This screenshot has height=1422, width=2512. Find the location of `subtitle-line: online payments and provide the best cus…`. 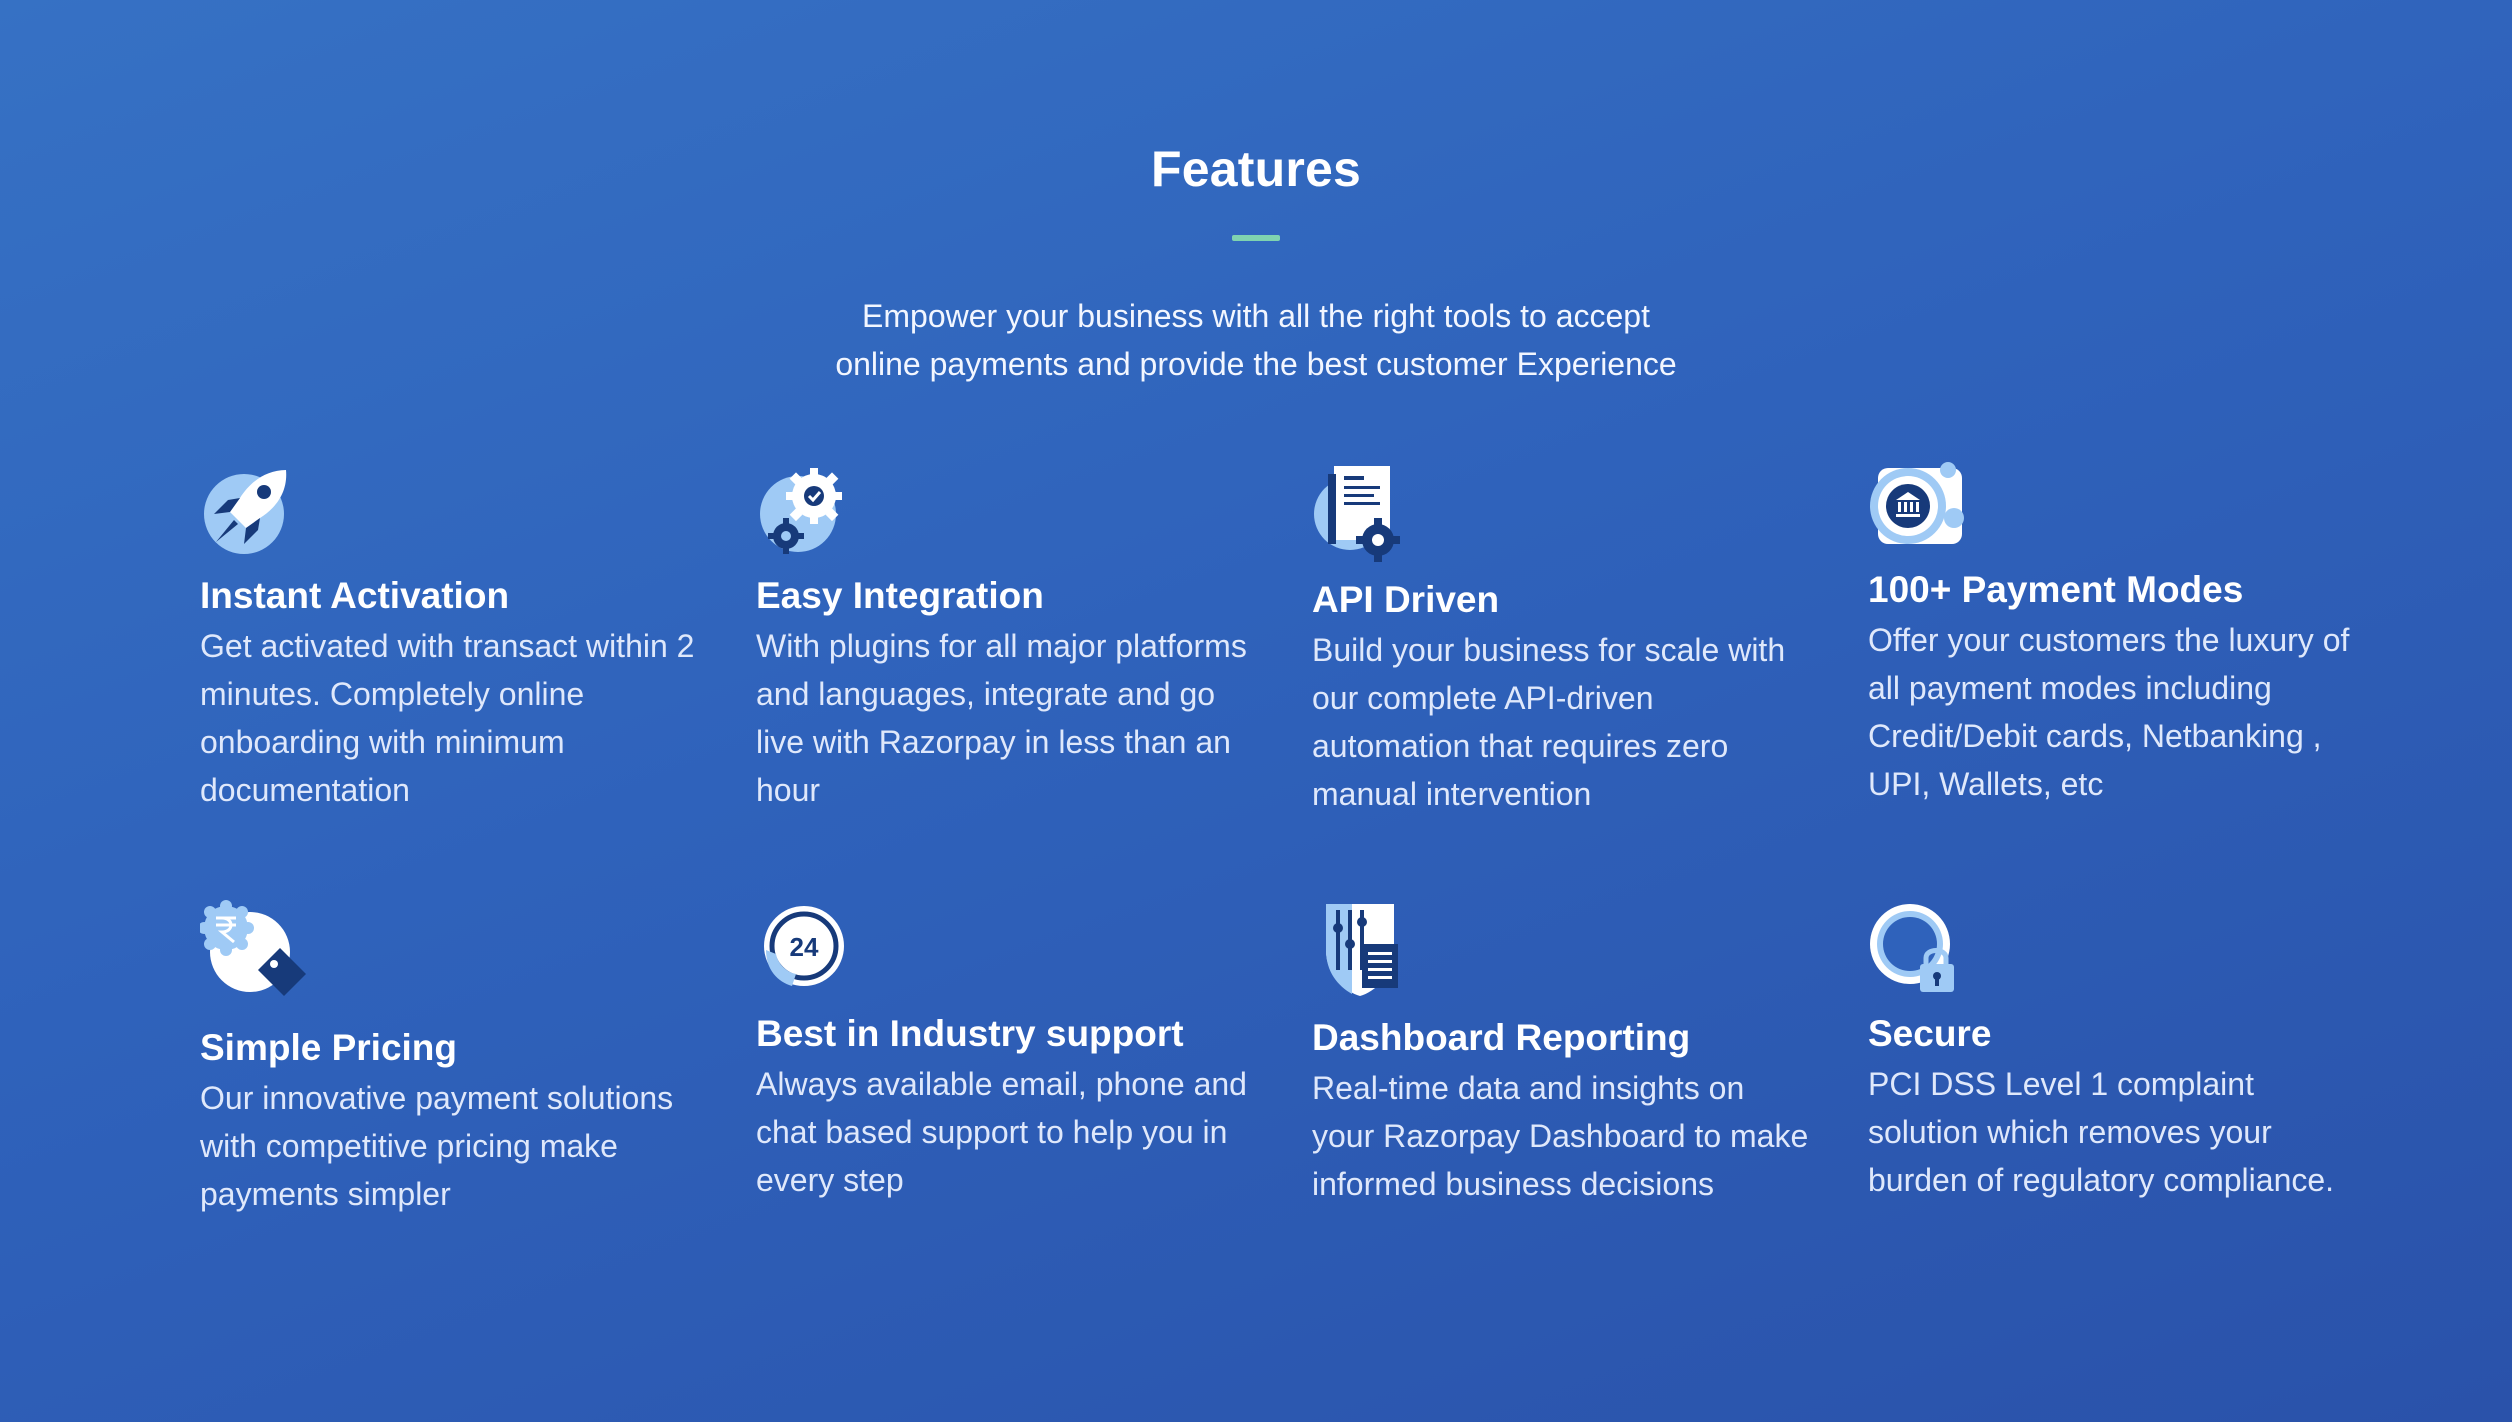

subtitle-line: online payments and provide the best cus… is located at coordinates (1256, 364).